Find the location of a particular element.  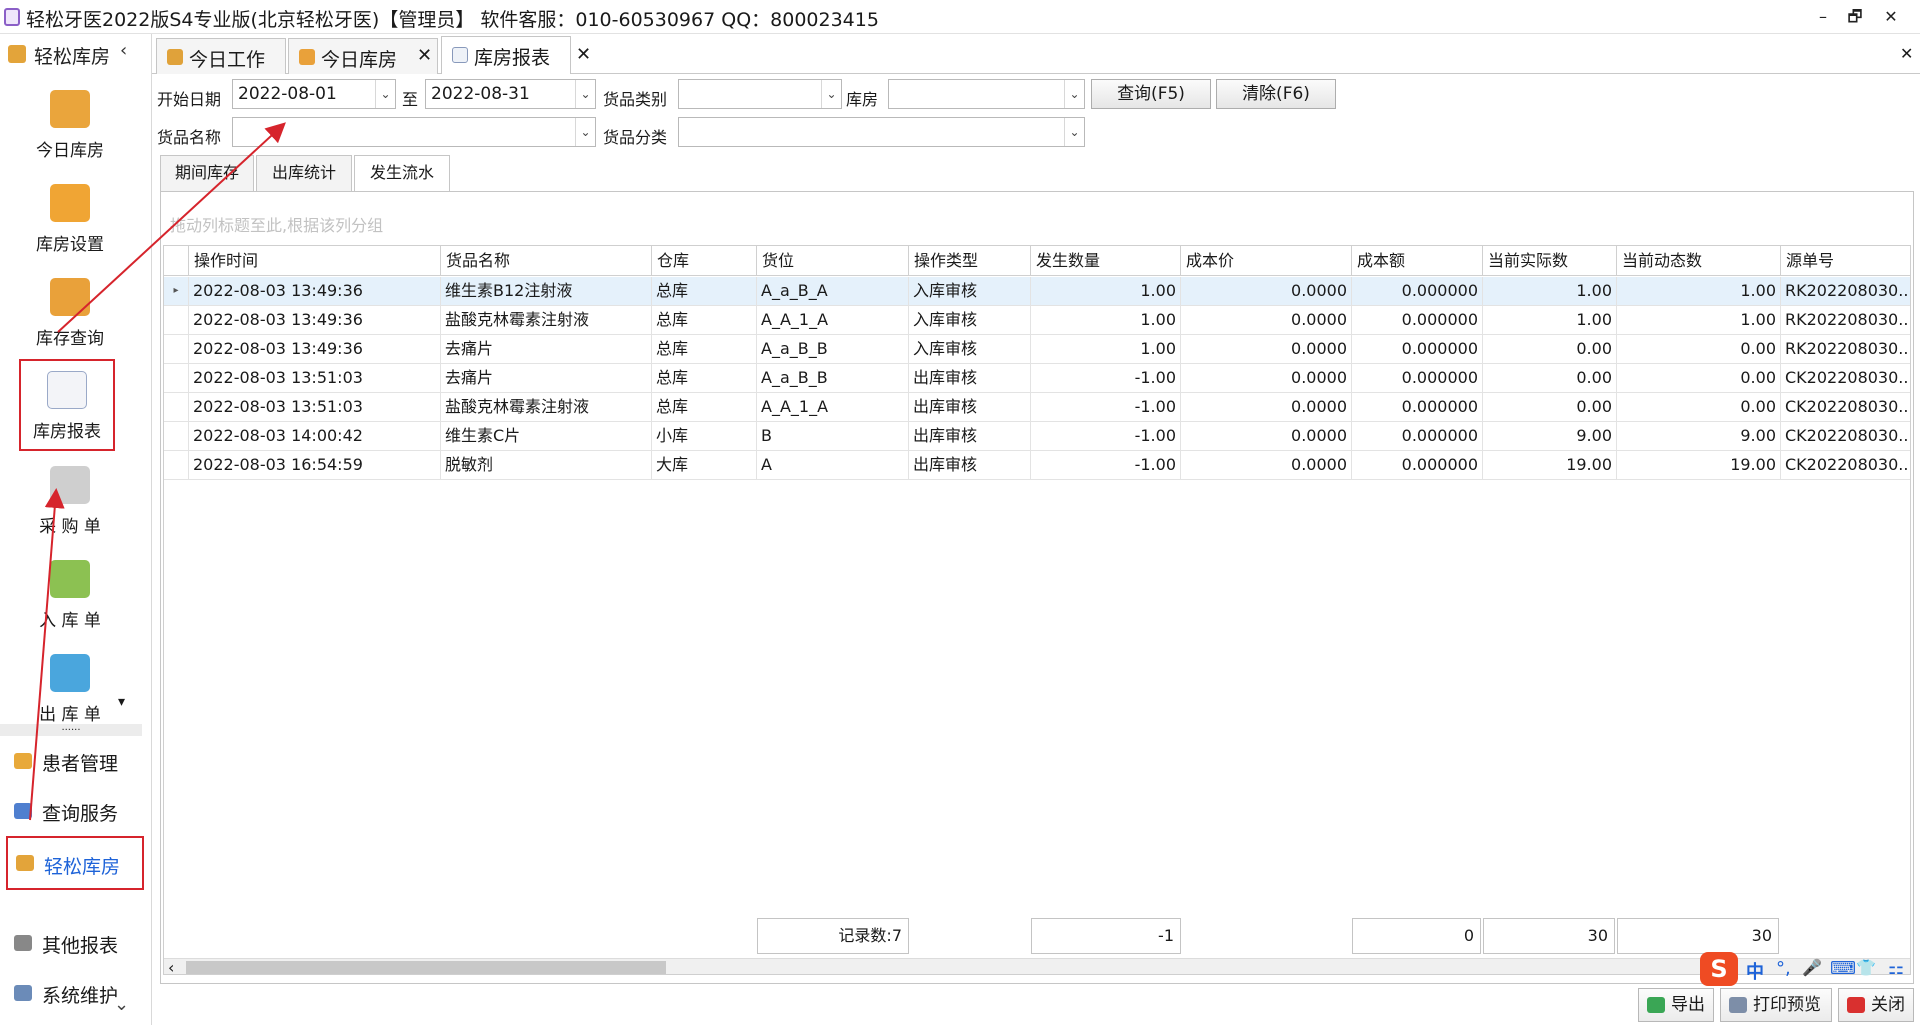

restore-button: 🗗 is located at coordinates (1855, 17).